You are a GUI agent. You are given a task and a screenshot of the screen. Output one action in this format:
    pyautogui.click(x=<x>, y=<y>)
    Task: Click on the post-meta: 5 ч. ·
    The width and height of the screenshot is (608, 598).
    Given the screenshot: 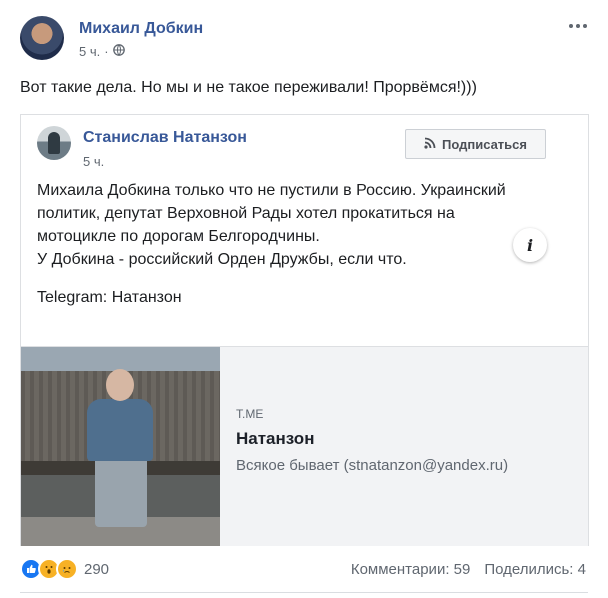 What is the action you would take?
    pyautogui.click(x=102, y=51)
    